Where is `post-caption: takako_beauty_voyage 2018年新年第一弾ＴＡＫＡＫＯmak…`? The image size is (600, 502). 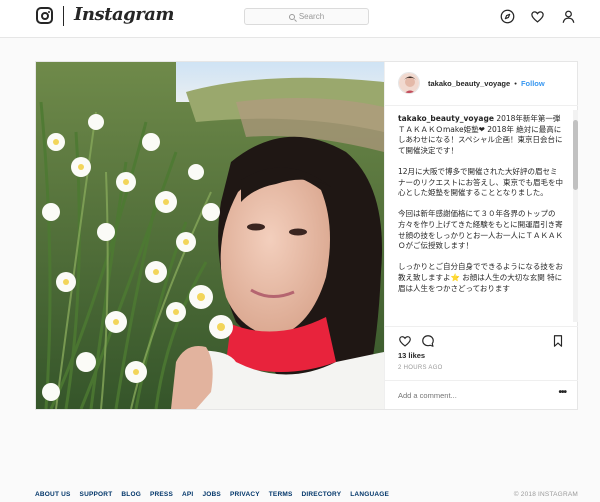 post-caption: takako_beauty_voyage 2018年新年第一弾ＴＡＫＡＫＯmak… is located at coordinates (481, 209).